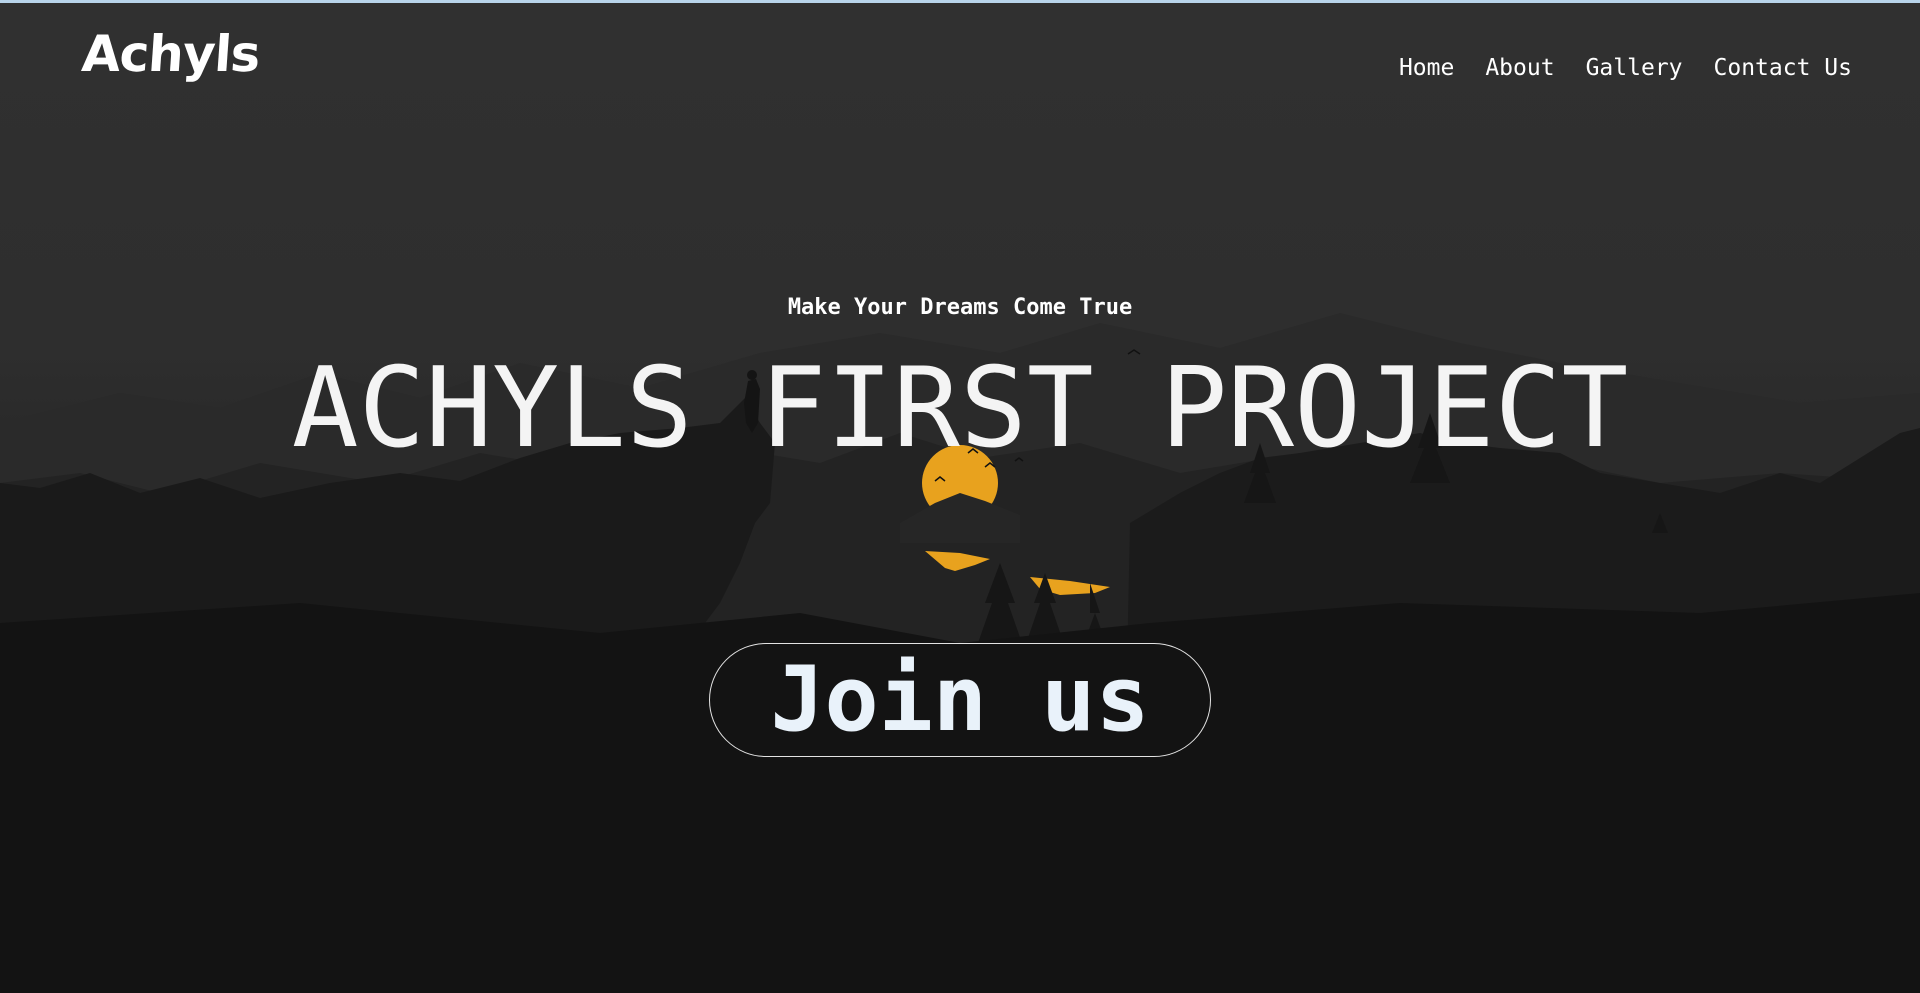 Image resolution: width=1920 pixels, height=993 pixels. I want to click on nav-item-home: Home, so click(1426, 68).